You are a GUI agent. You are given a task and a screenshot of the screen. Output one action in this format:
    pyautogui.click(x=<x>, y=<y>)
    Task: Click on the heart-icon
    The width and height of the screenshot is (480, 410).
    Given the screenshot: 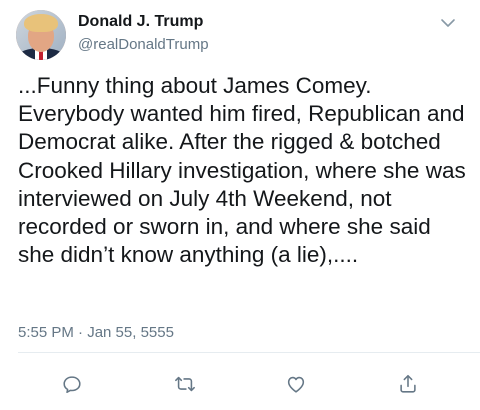 What is the action you would take?
    pyautogui.click(x=296, y=384)
    